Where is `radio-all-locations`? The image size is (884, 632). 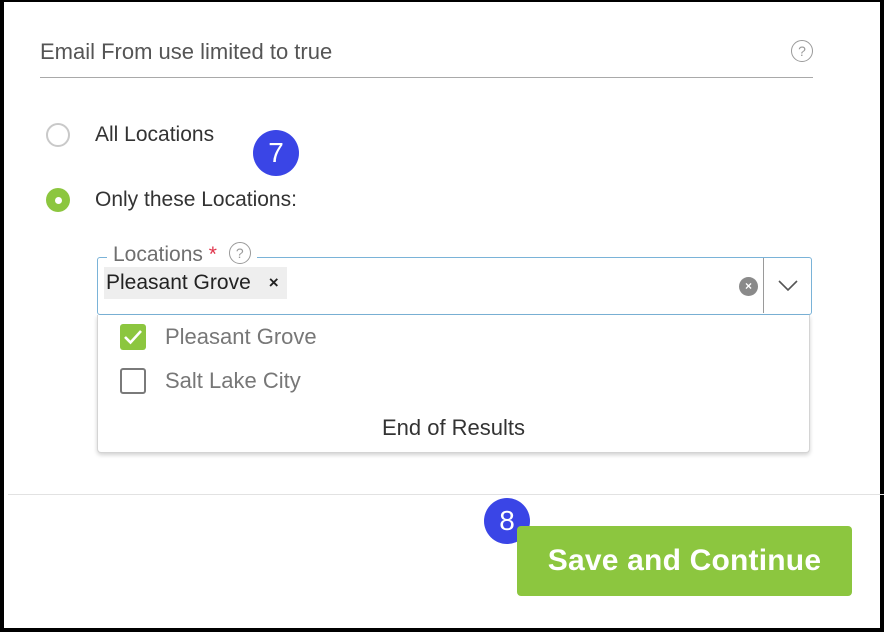
radio-all-locations is located at coordinates (58, 135).